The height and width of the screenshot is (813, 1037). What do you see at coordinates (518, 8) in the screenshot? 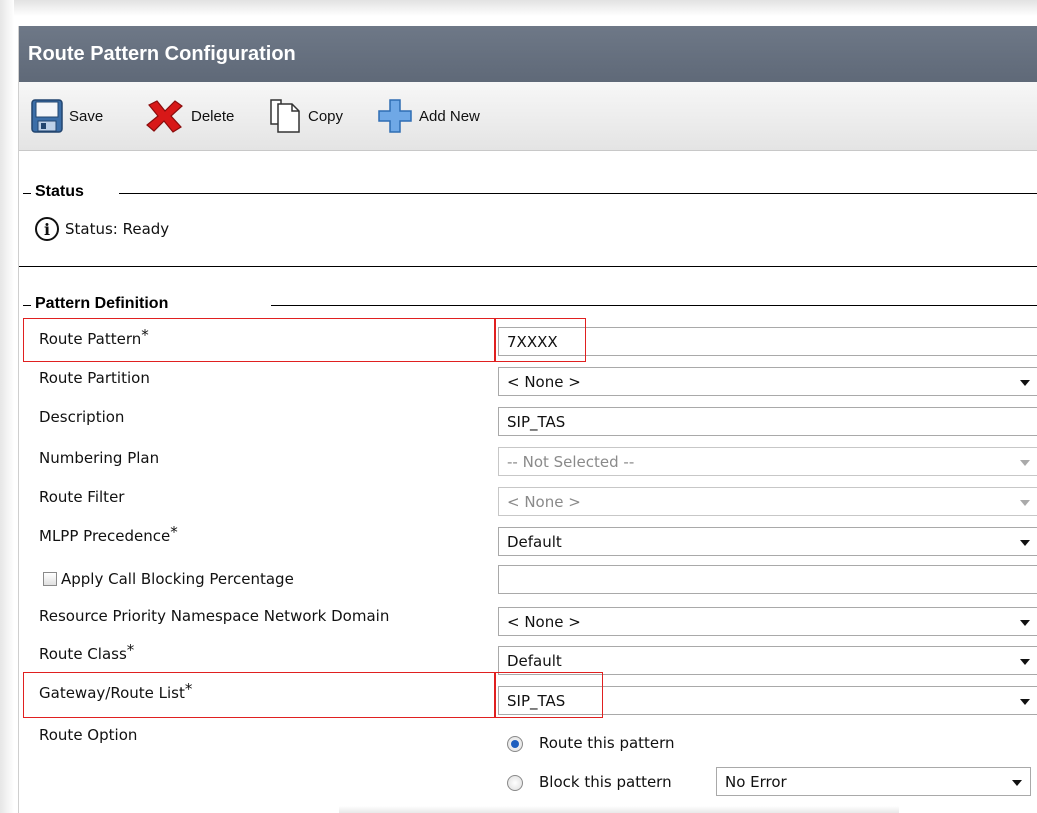
I see `window-shadow-top` at bounding box center [518, 8].